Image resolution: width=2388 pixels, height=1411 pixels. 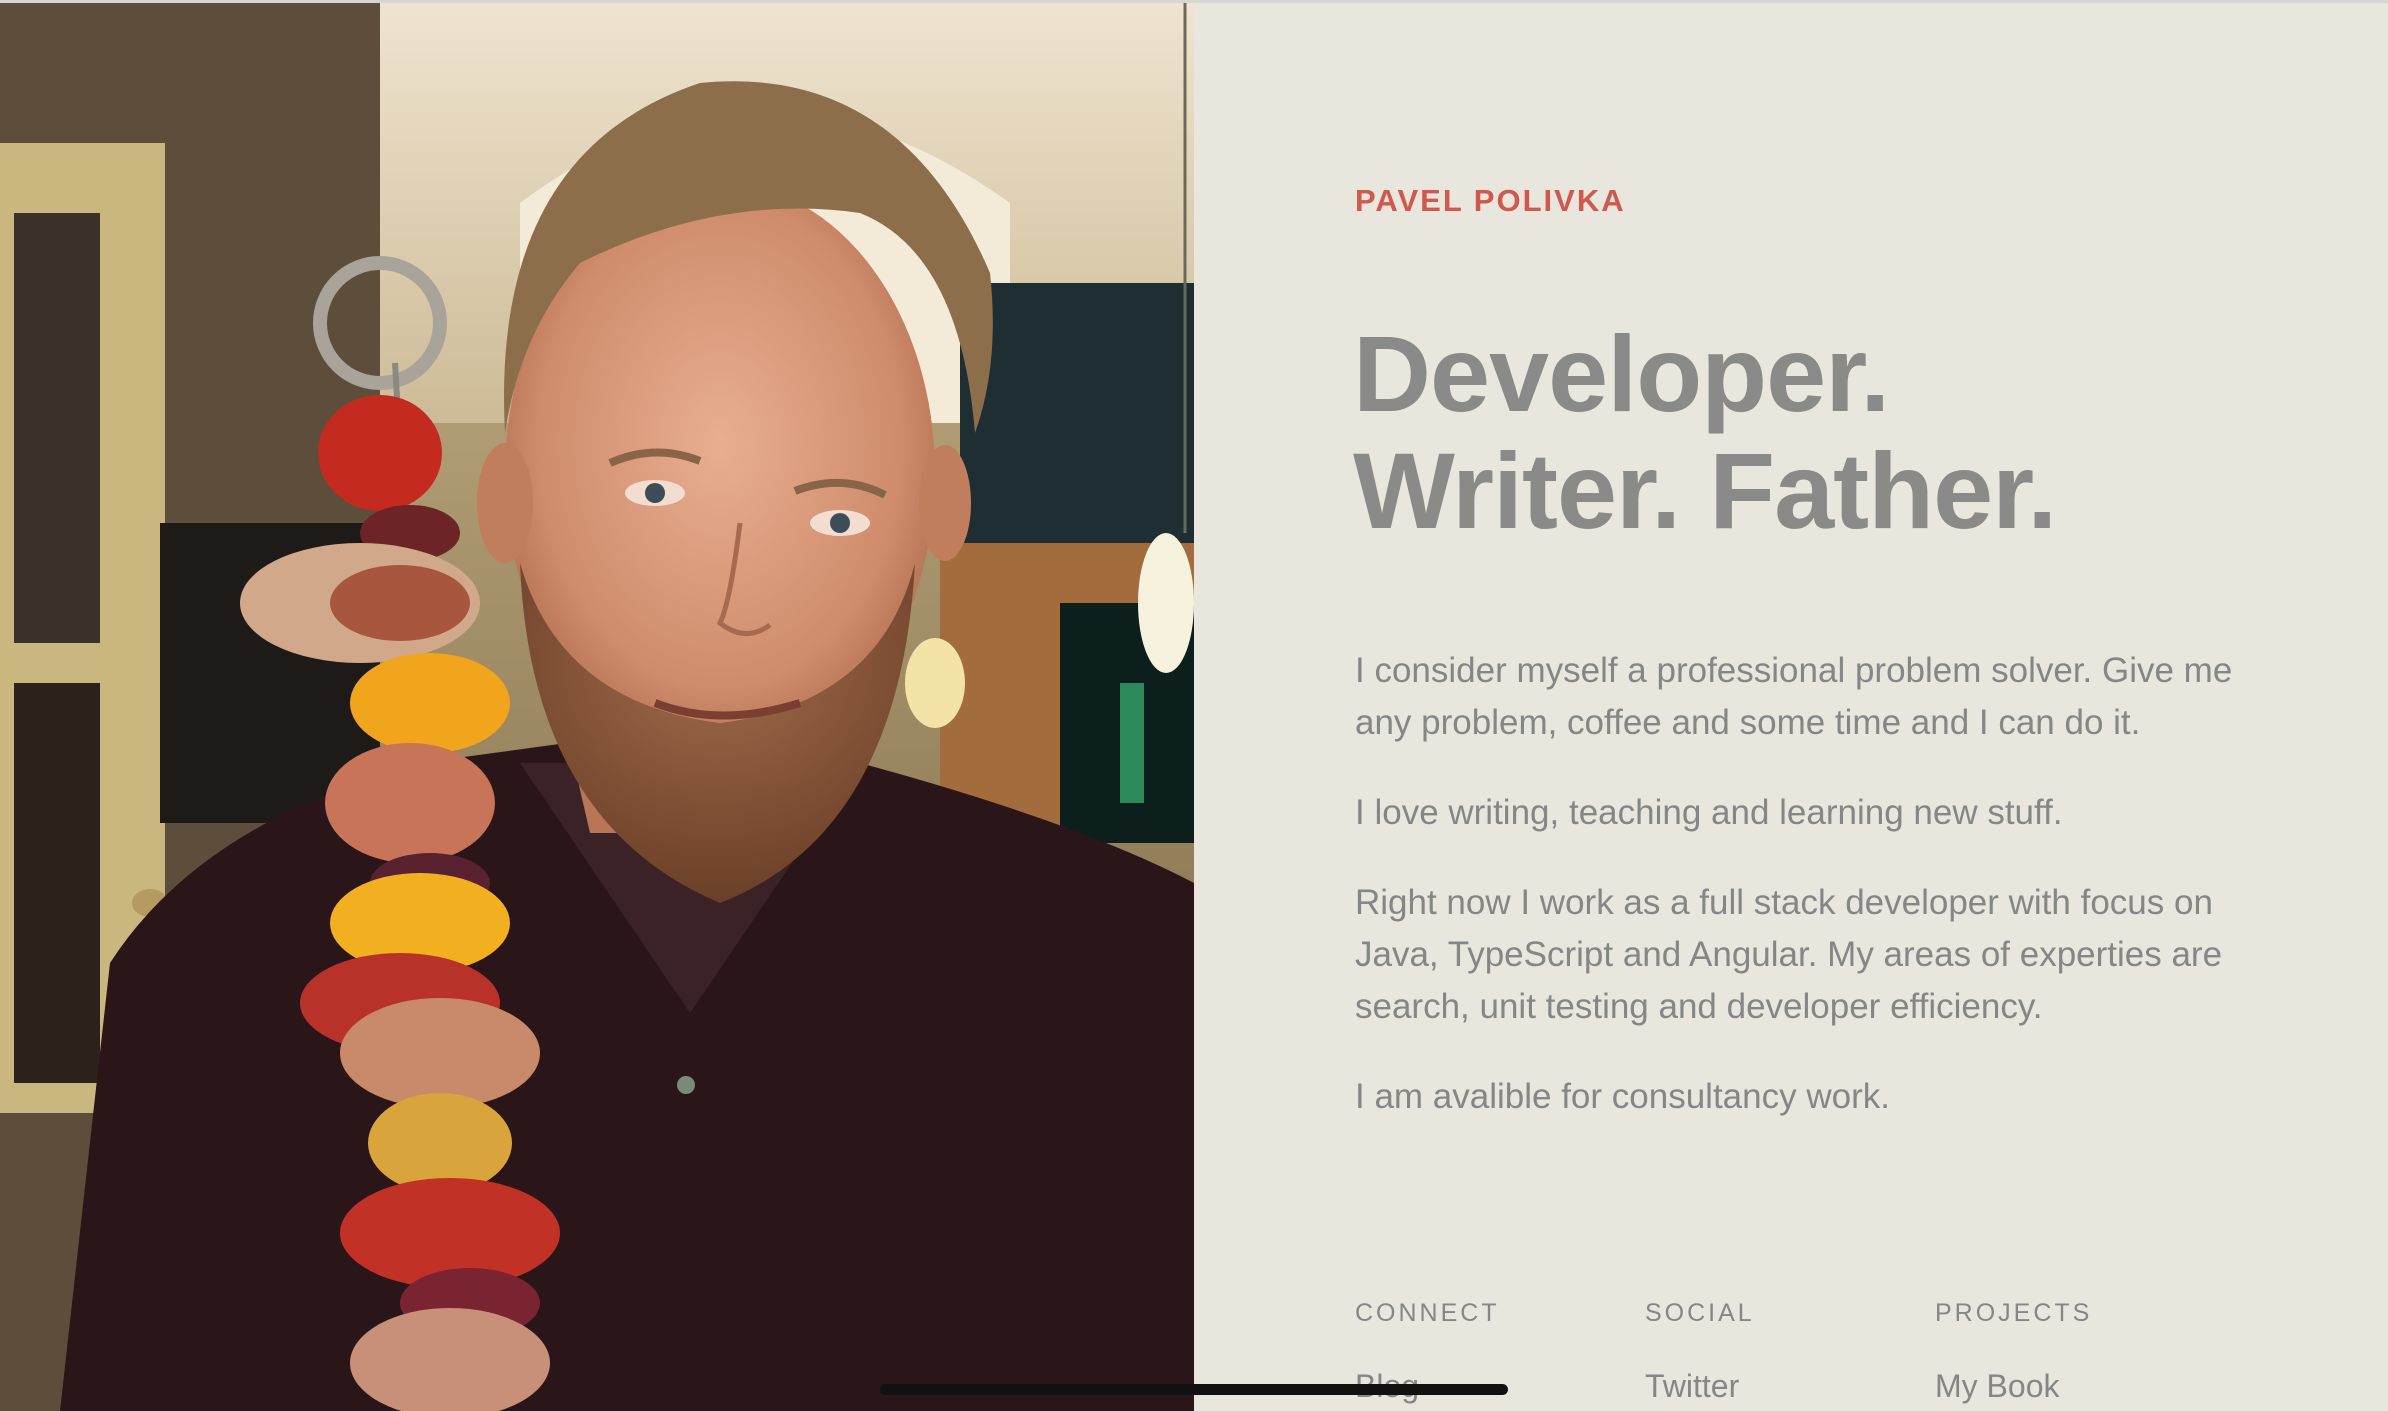 What do you see at coordinates (2013, 1352) in the screenshot?
I see `footer-column-projects: PROJECTS My Book` at bounding box center [2013, 1352].